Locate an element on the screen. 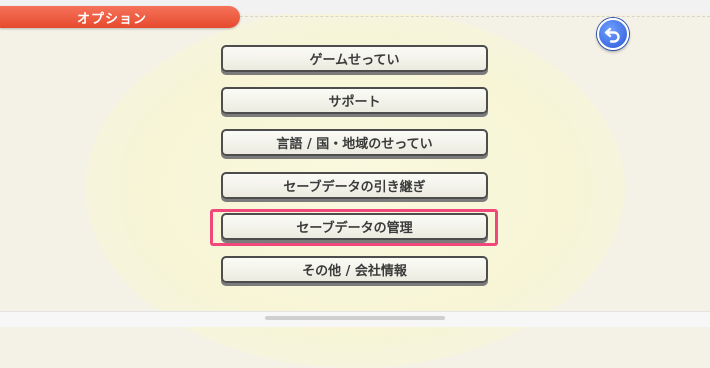  save-data-transfer-button: セーブデータの引き継ぎ is located at coordinates (354, 185).